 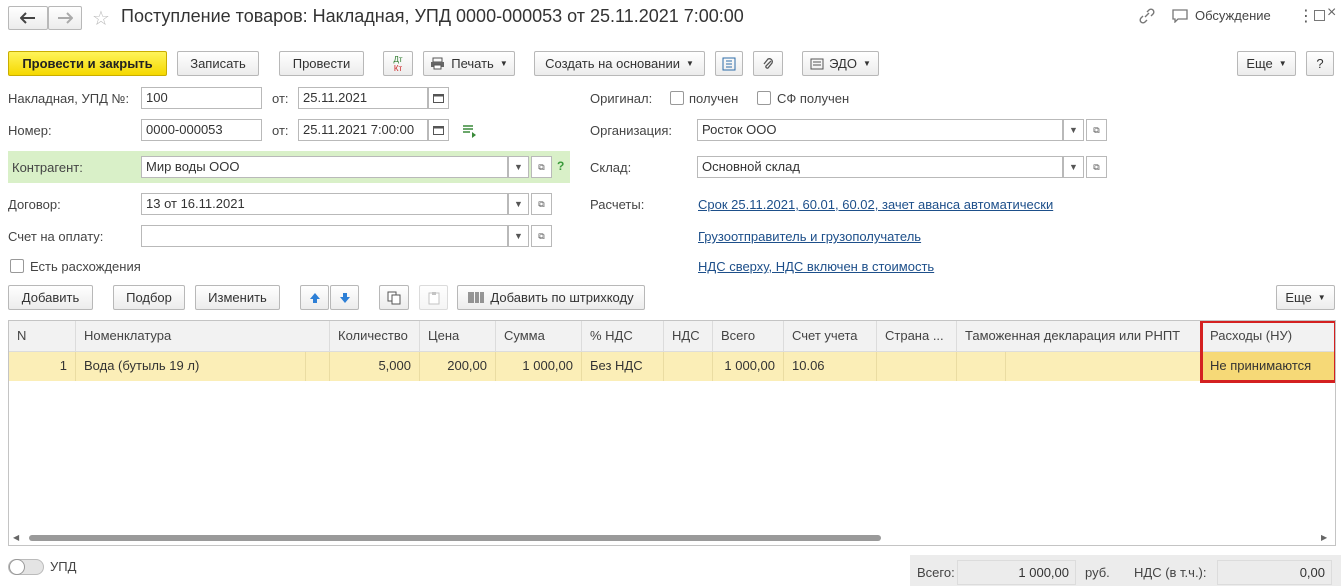 What do you see at coordinates (203, 336) in the screenshot?
I see `column-header: Номенклатура` at bounding box center [203, 336].